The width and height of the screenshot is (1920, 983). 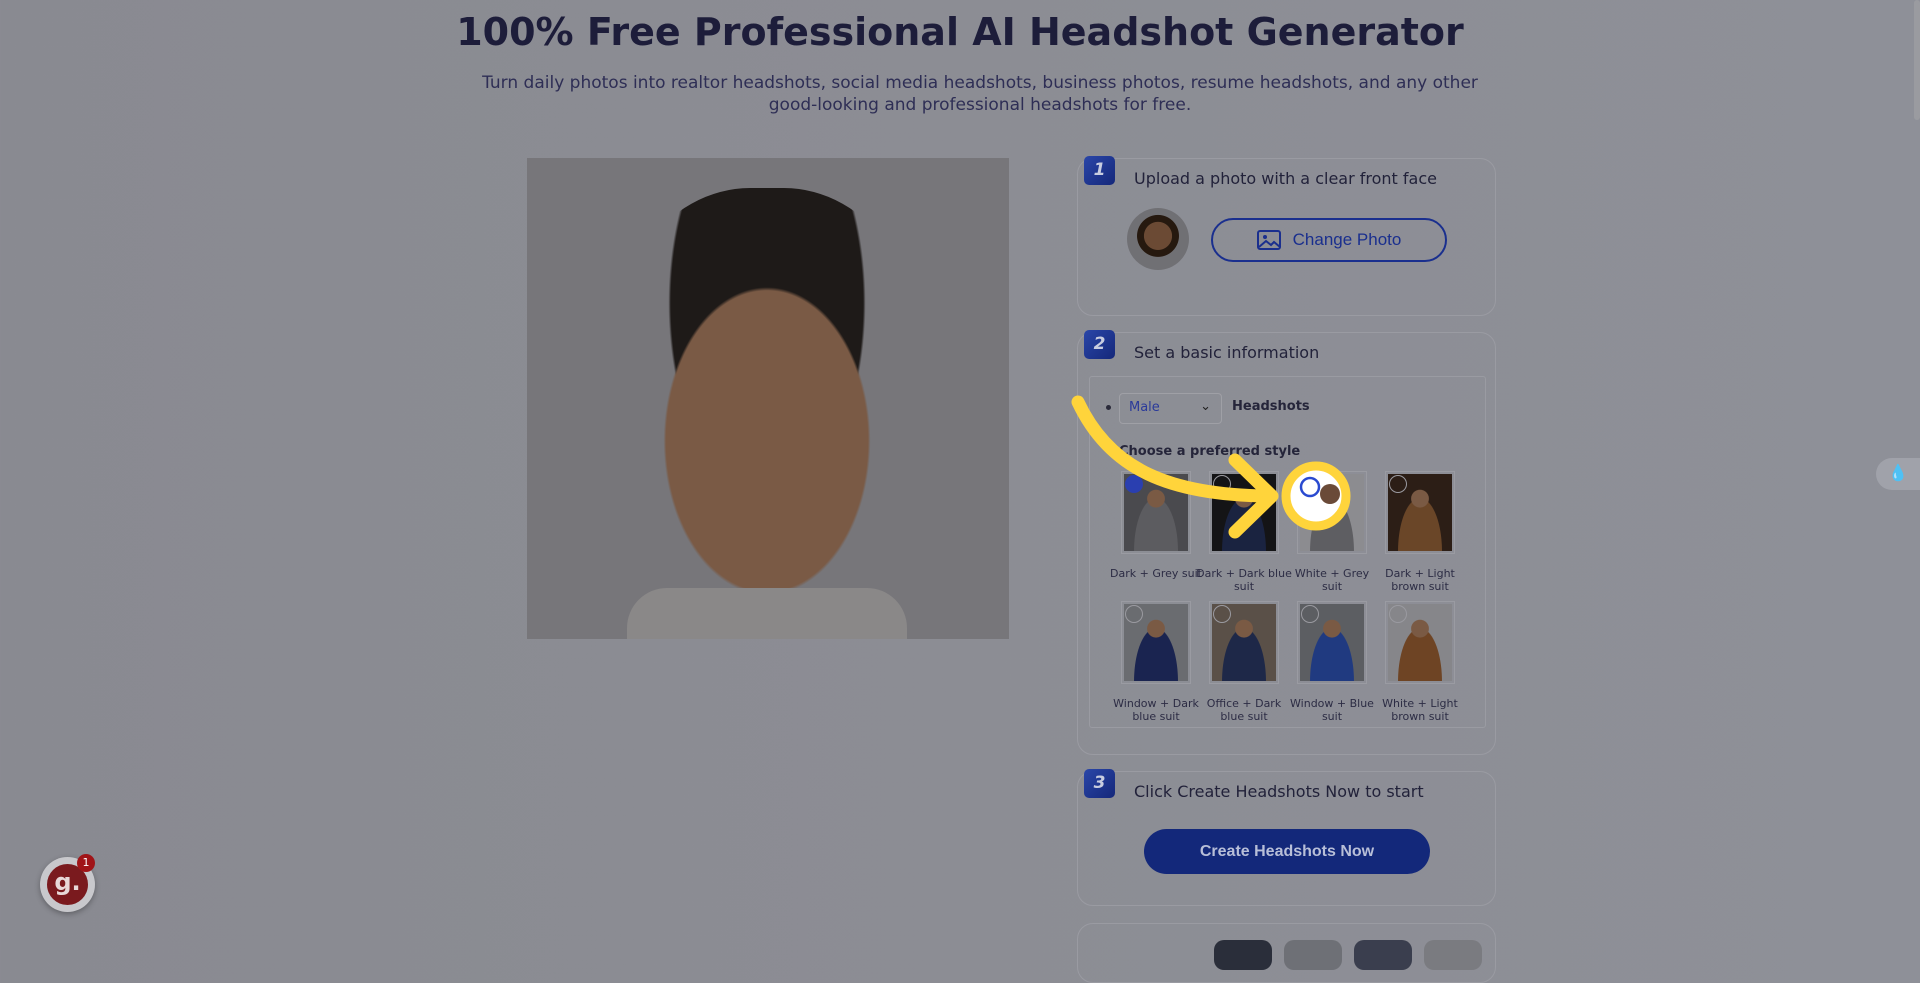 What do you see at coordinates (1898, 474) in the screenshot?
I see `droplet-icon: 💧` at bounding box center [1898, 474].